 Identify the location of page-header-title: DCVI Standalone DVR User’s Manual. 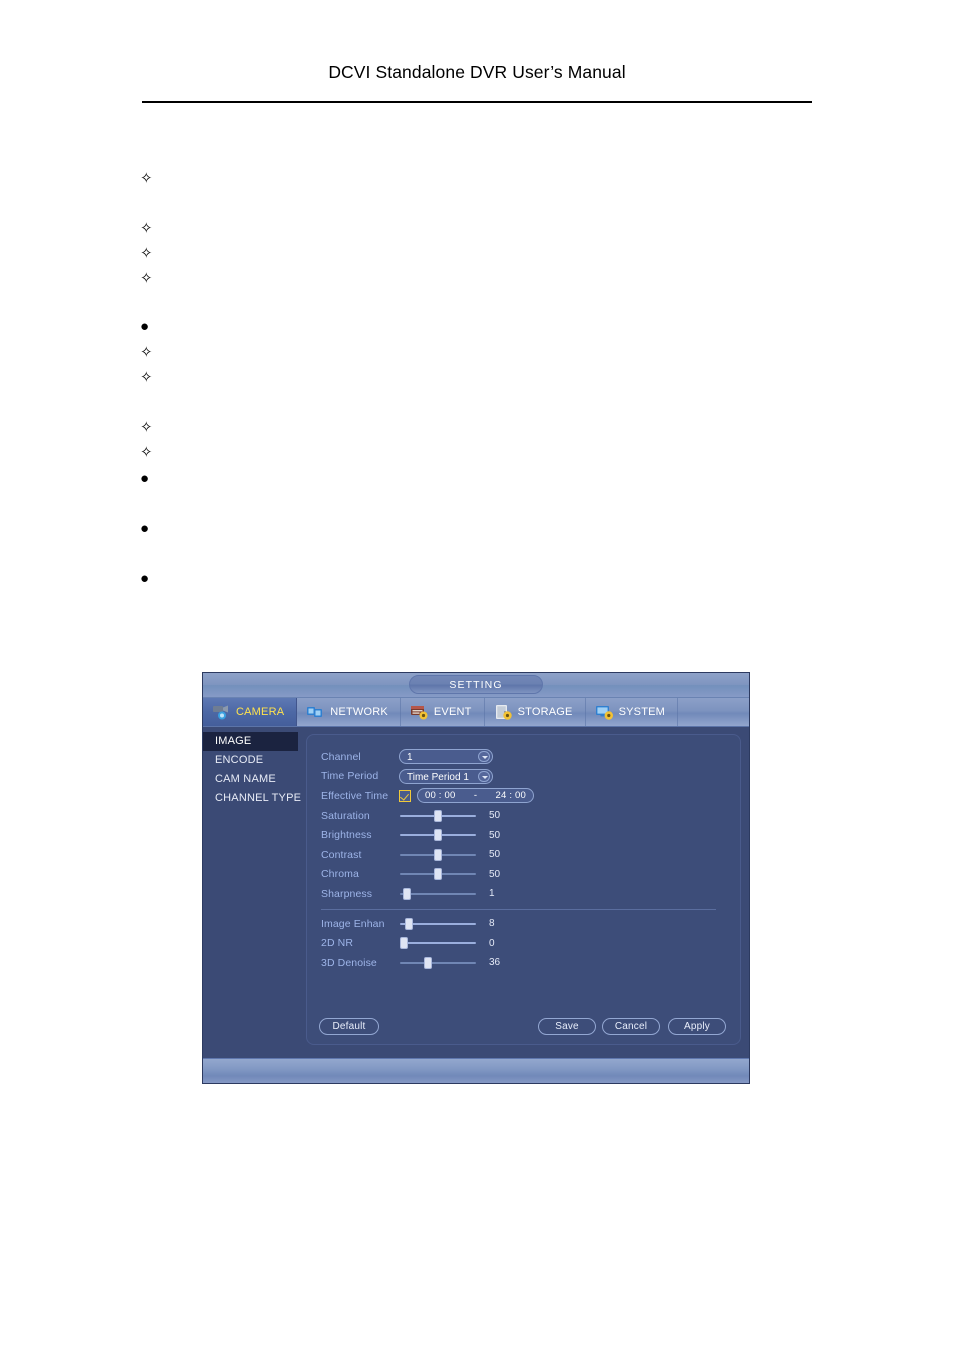
(477, 72).